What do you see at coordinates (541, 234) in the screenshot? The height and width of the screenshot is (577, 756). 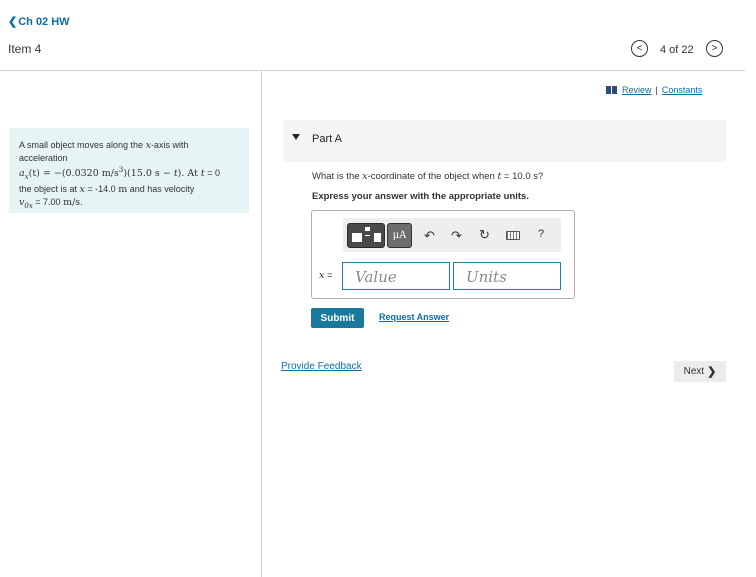 I see `help-icon: ?` at bounding box center [541, 234].